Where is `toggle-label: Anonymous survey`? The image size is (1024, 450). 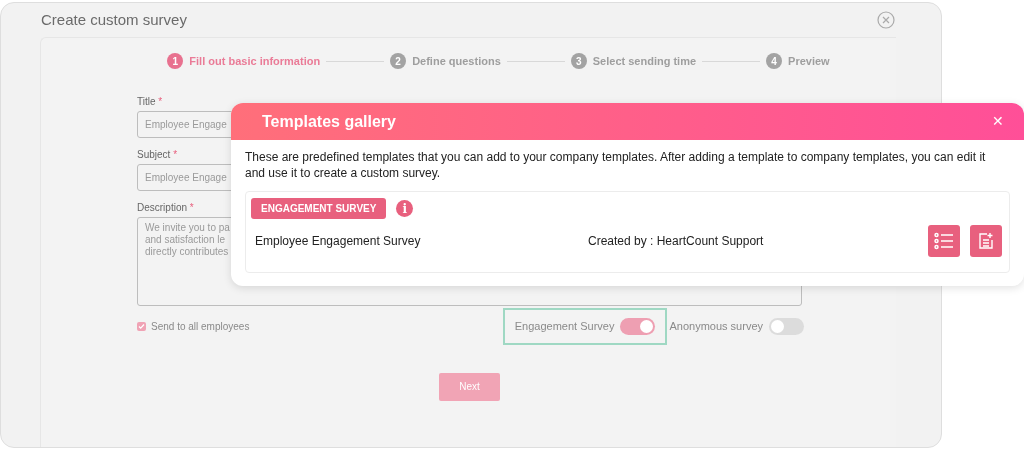
toggle-label: Anonymous survey is located at coordinates (716, 326).